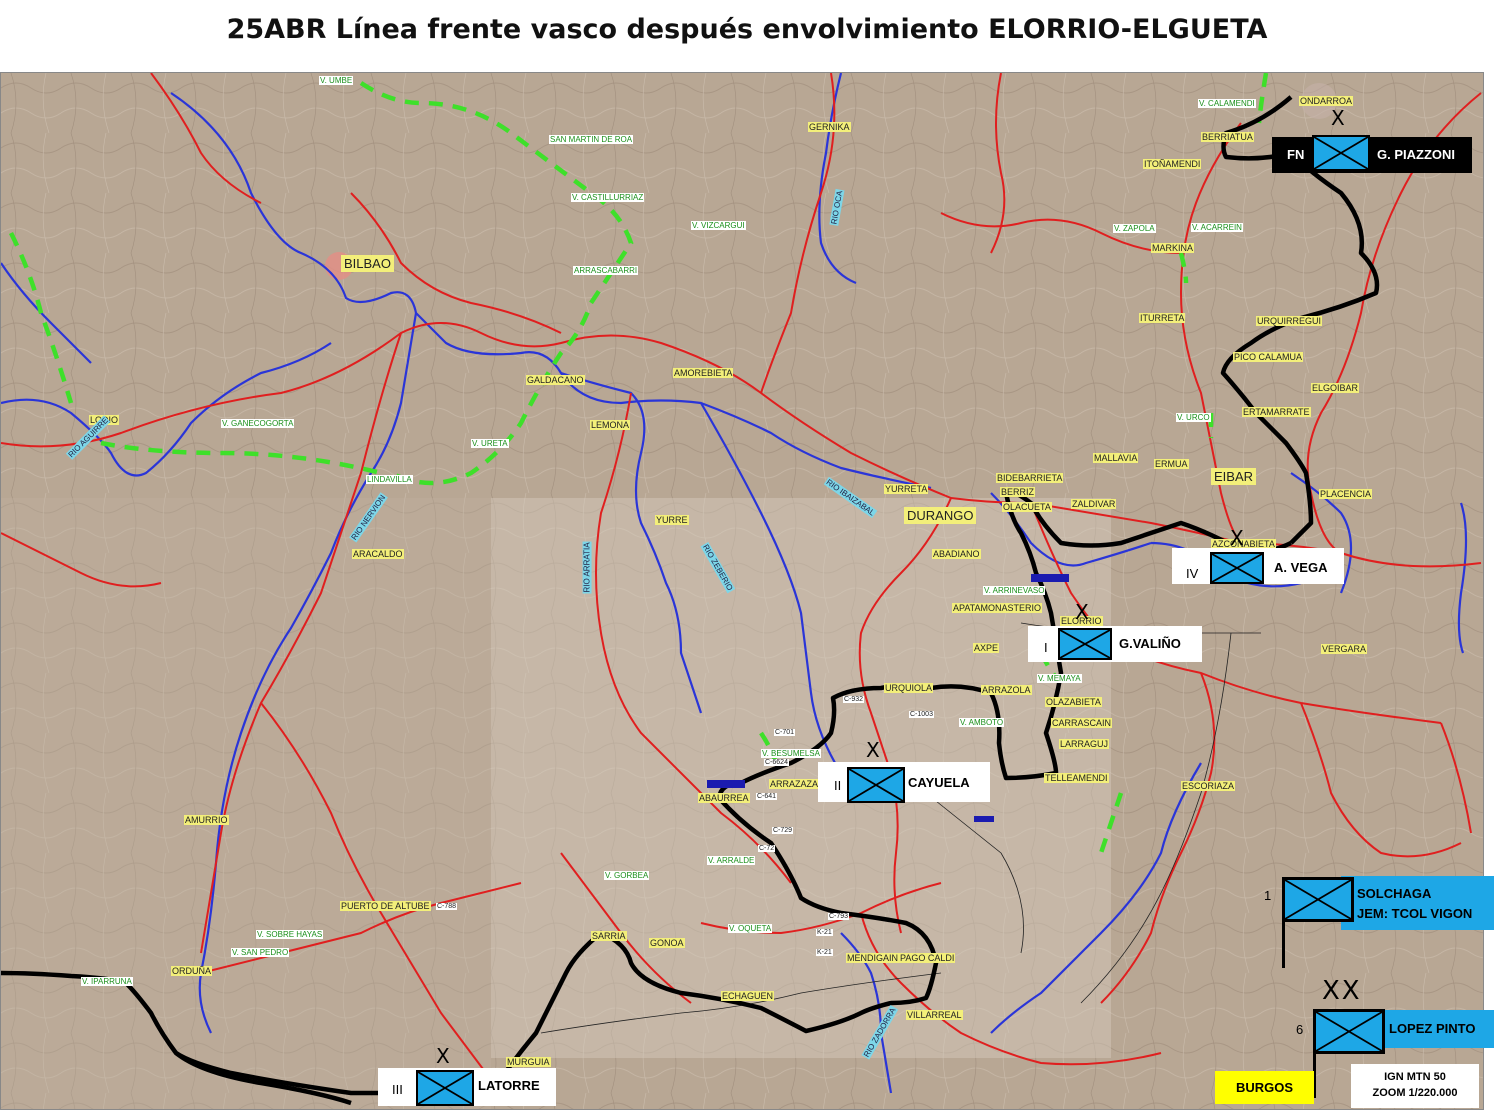 The width and height of the screenshot is (1494, 1111). Describe the element at coordinates (1084, 744) in the screenshot. I see `place-larraguj: LARRAGUJ` at that location.